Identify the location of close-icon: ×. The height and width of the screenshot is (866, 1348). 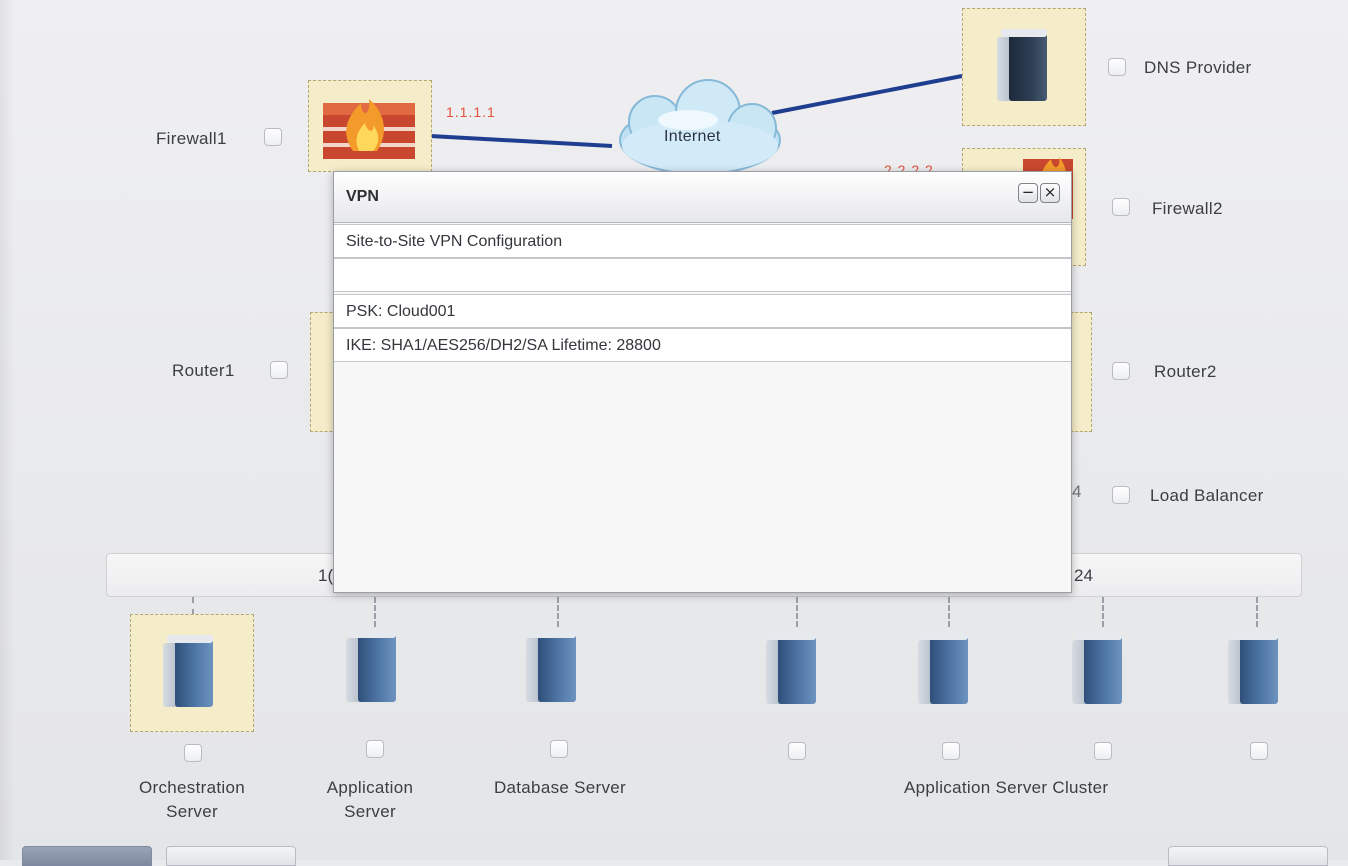
(1050, 192).